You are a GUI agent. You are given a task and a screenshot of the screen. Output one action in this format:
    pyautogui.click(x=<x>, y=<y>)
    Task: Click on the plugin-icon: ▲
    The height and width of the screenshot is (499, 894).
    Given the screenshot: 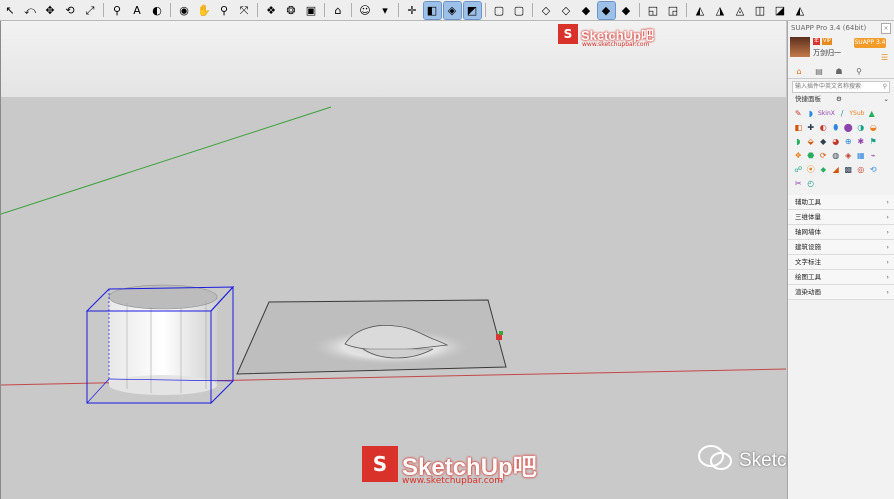 What is the action you would take?
    pyautogui.click(x=871, y=114)
    